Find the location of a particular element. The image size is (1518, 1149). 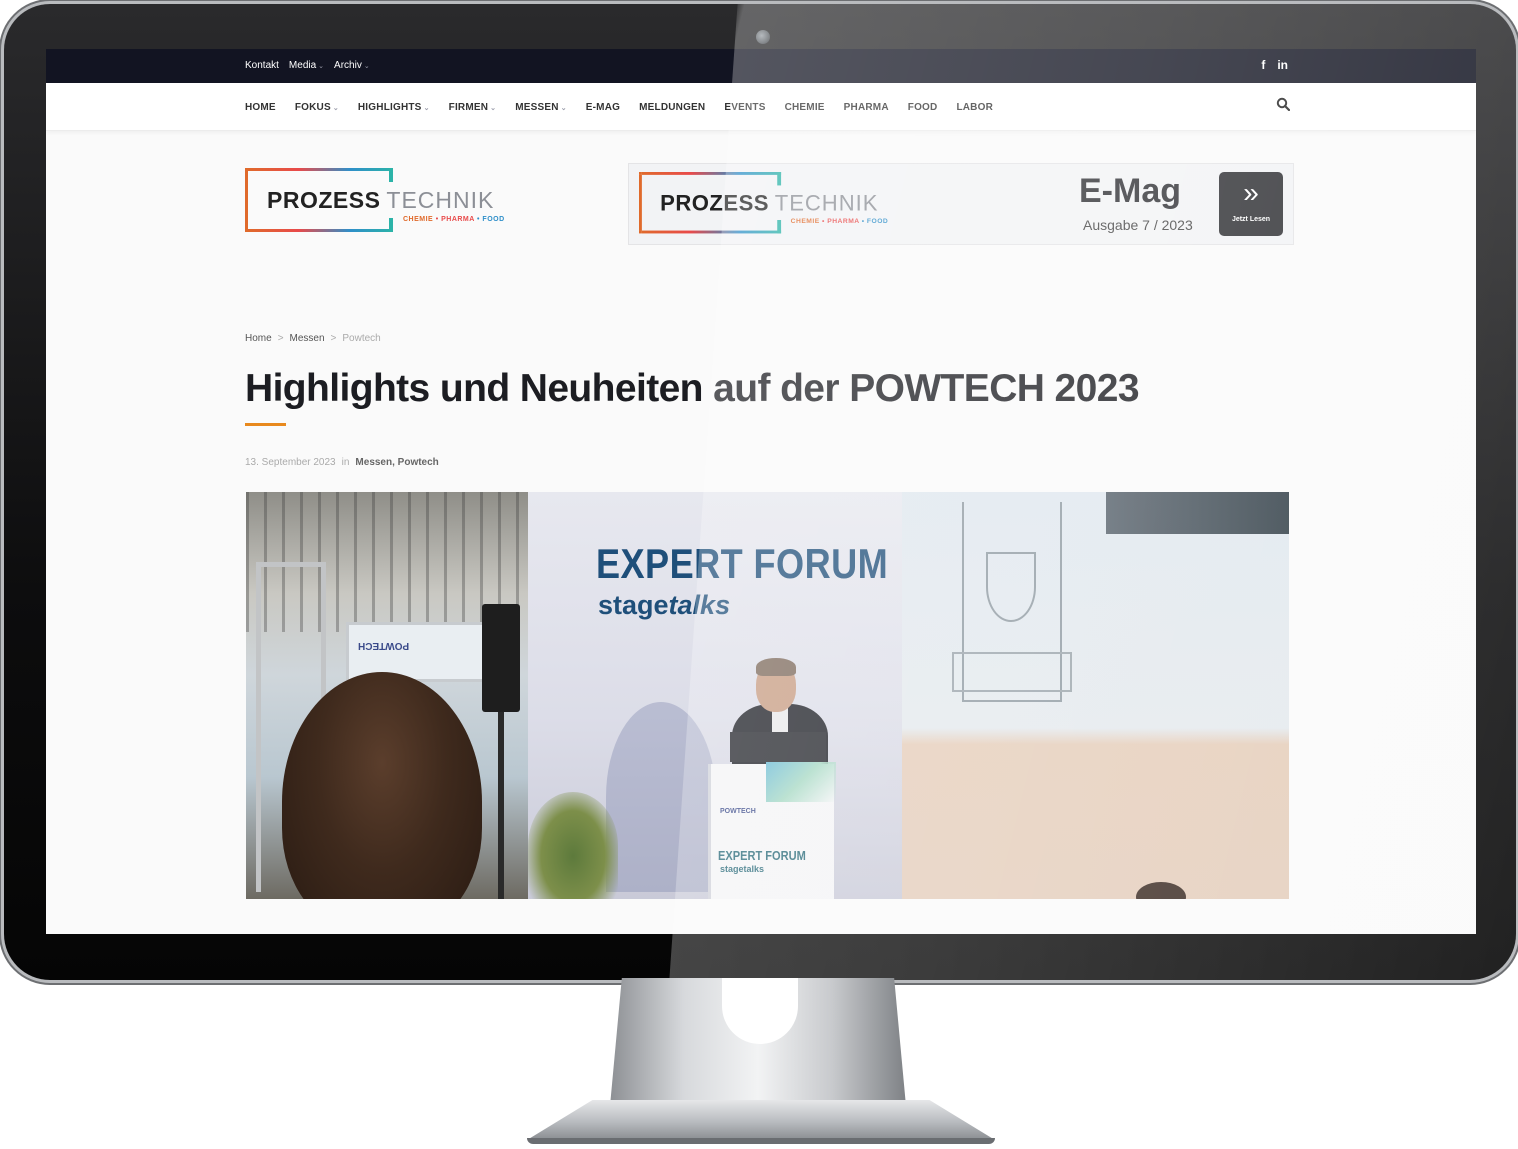

top-link-kontakt: Kontakt is located at coordinates (262, 65).